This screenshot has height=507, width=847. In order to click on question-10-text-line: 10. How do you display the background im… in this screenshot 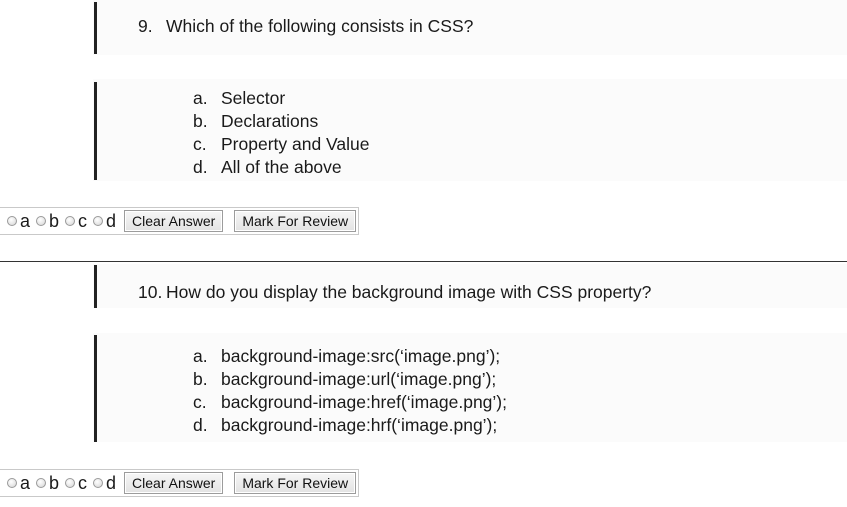, I will do `click(394, 292)`.